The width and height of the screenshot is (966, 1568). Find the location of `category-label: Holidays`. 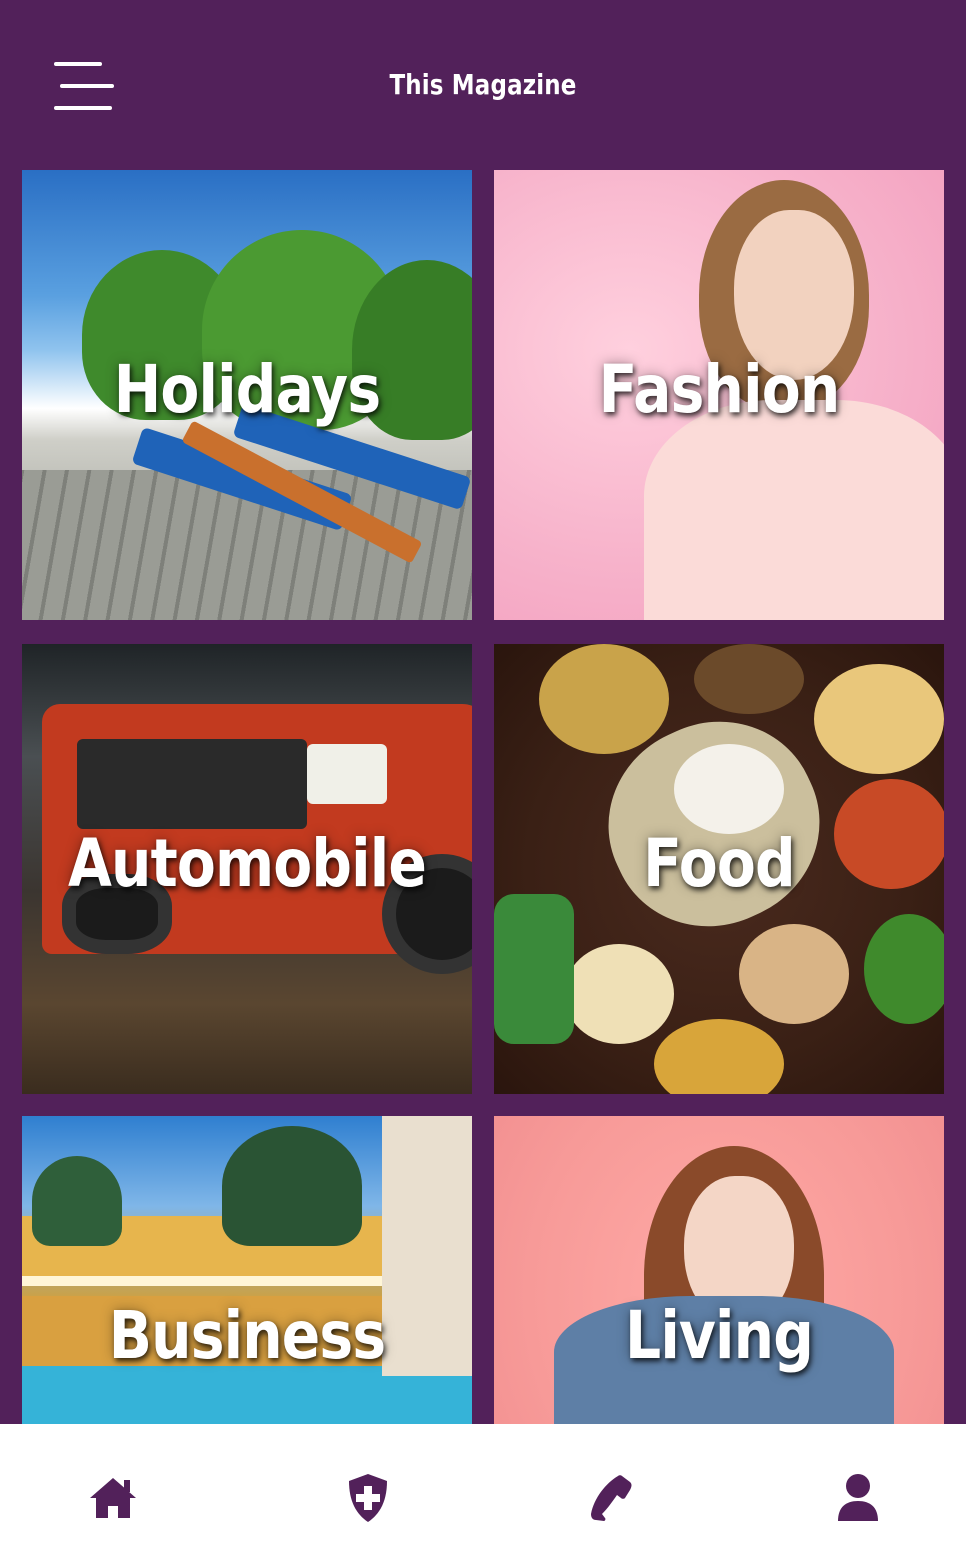

category-label: Holidays is located at coordinates (247, 389).